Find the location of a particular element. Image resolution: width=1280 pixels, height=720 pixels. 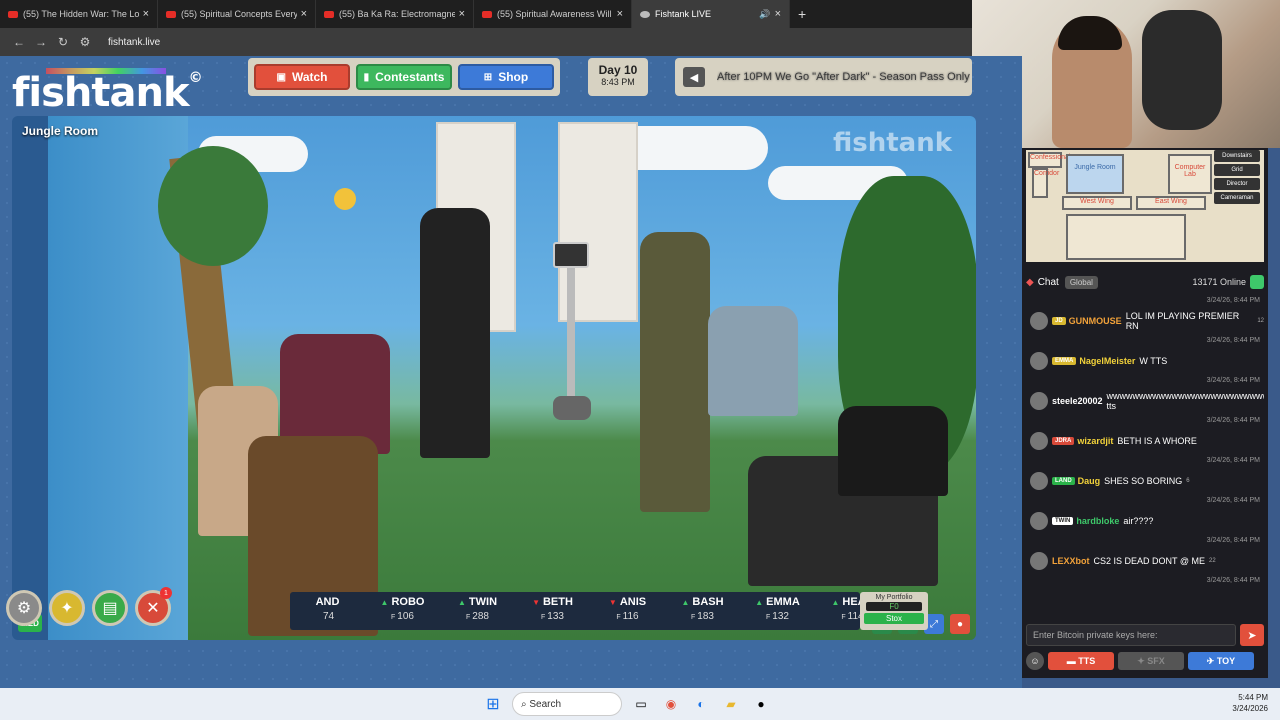

map-director-button: Director is located at coordinates (1237, 184).